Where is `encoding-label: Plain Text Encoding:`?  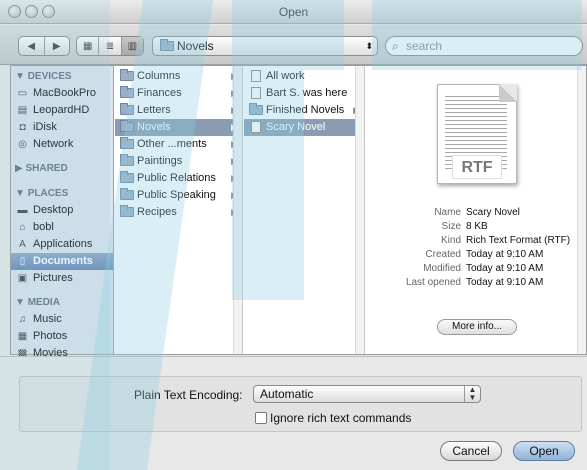
encoding-label: Plain Text Encoding: is located at coordinates (188, 395).